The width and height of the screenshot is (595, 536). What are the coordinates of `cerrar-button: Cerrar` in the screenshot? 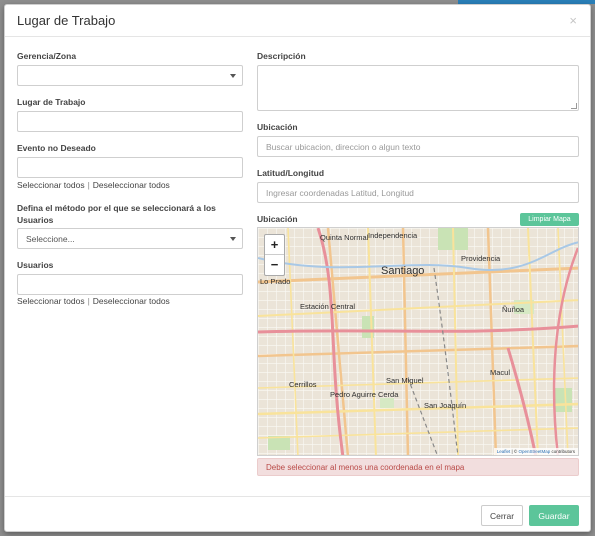 It's located at (502, 515).